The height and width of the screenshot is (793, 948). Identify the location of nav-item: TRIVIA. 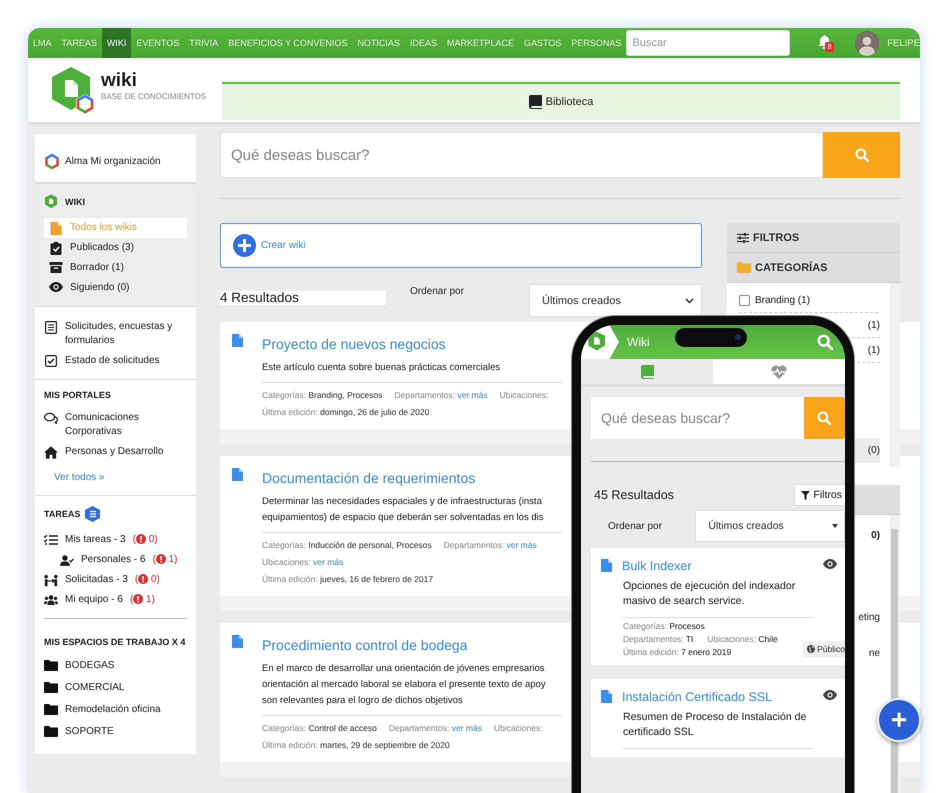
(204, 43).